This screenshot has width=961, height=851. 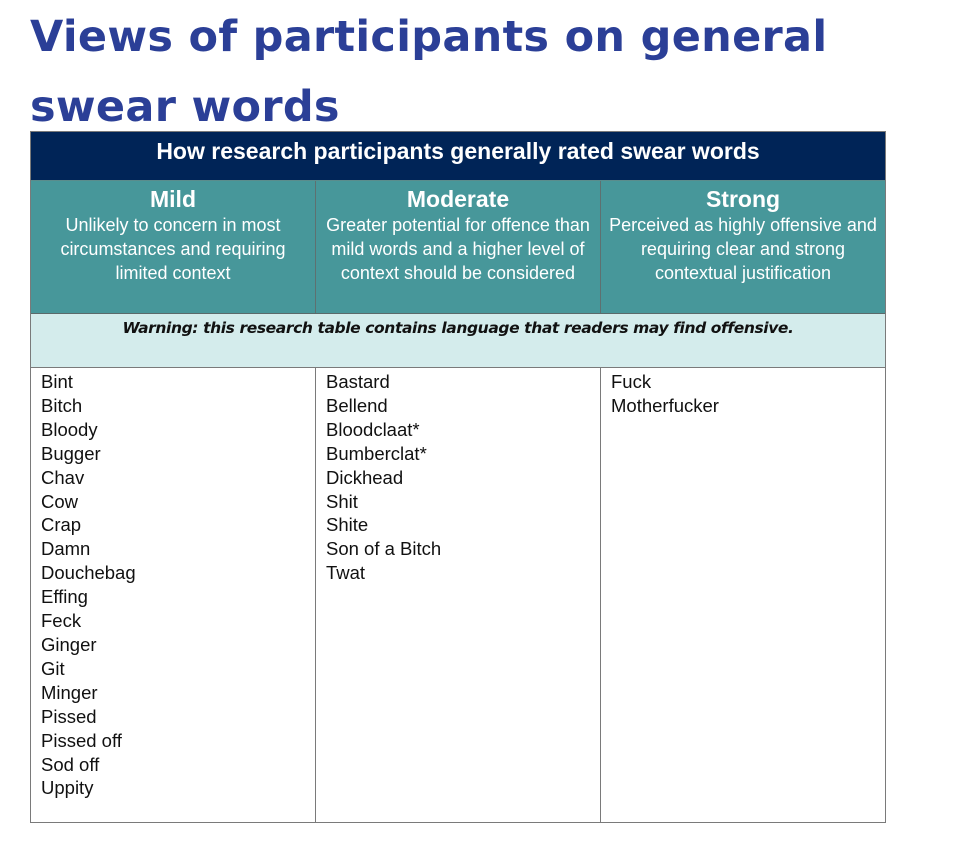 I want to click on word-item: Git, so click(x=53, y=668).